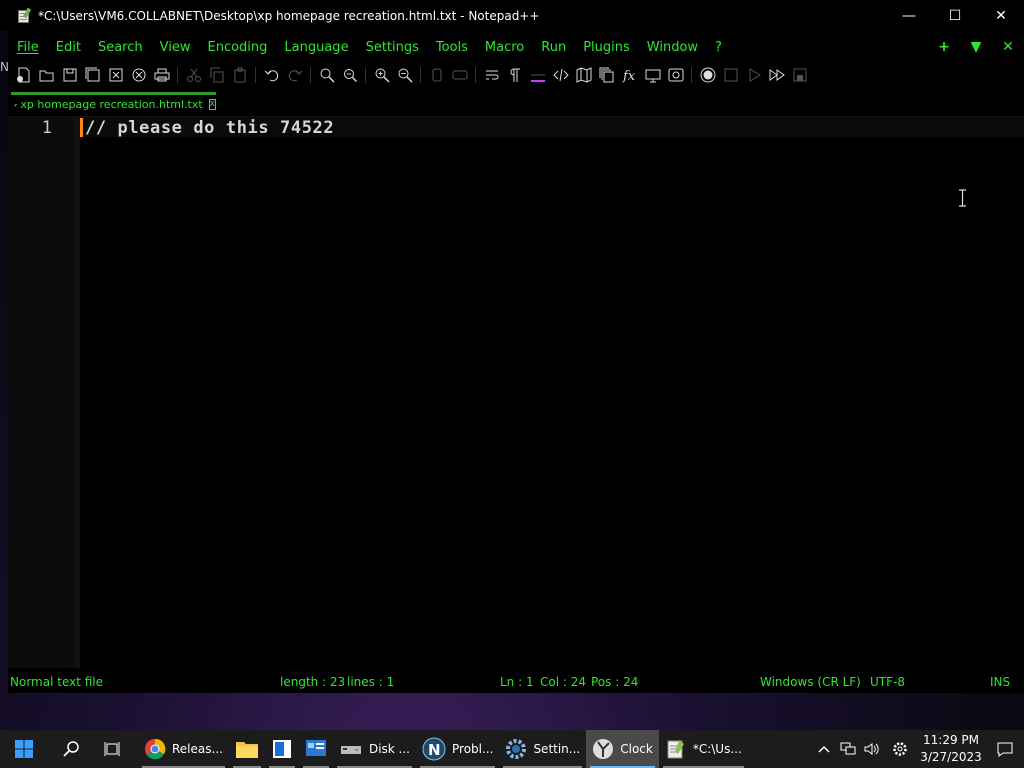 The height and width of the screenshot is (768, 1024). I want to click on tab-label: xp homepage recreation.html.txt, so click(111, 104).